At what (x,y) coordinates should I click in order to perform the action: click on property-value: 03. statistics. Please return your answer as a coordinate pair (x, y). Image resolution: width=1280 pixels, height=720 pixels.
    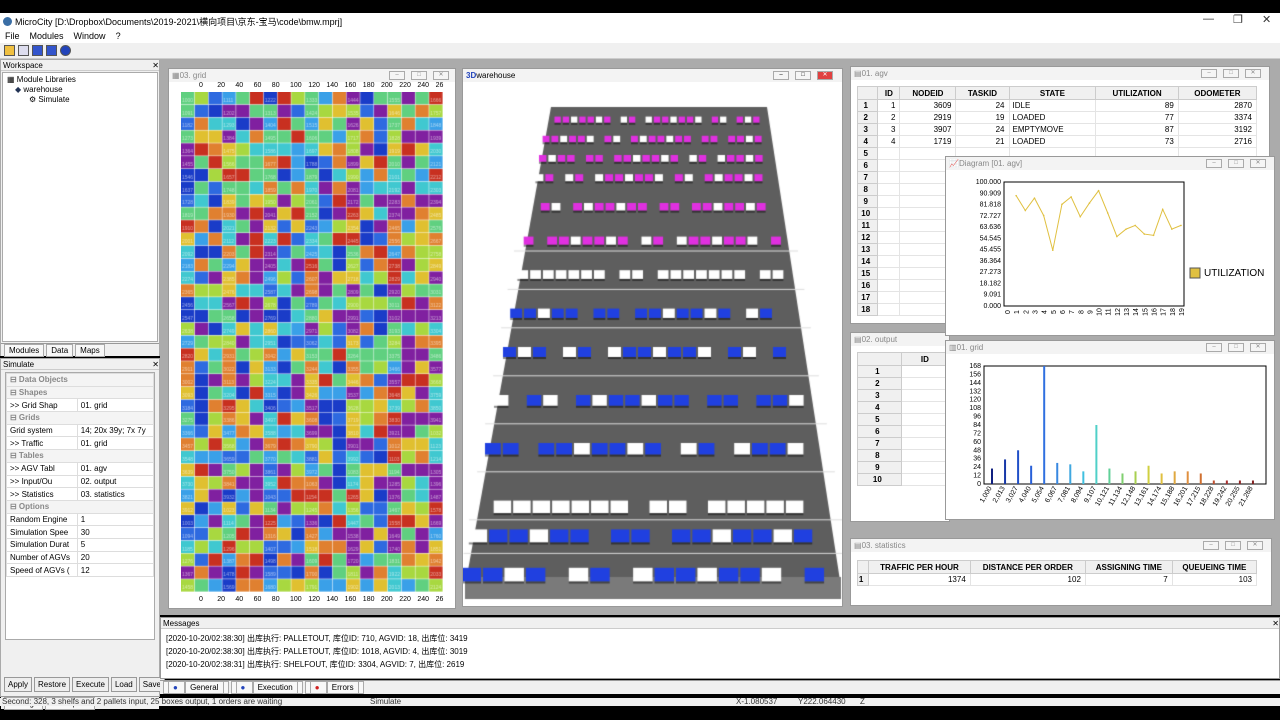
    Looking at the image, I should click on (115, 494).